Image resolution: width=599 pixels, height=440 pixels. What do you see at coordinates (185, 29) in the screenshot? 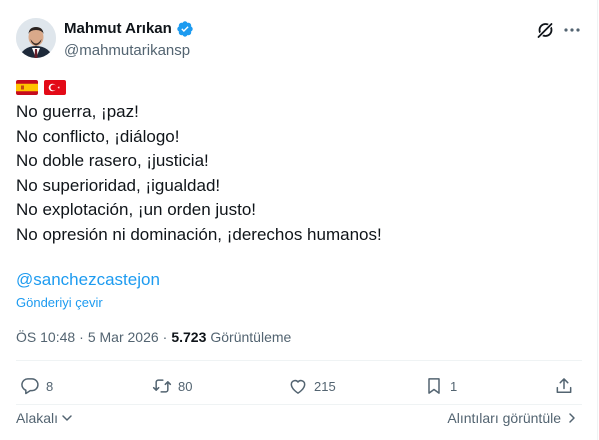
I see `verified-badge-icon` at bounding box center [185, 29].